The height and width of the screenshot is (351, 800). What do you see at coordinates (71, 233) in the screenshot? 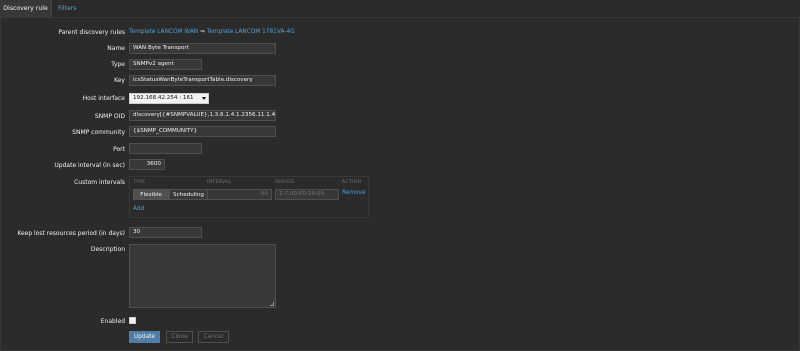
I see `keep-lost-resources-label: Keep lost resources period (in days)` at bounding box center [71, 233].